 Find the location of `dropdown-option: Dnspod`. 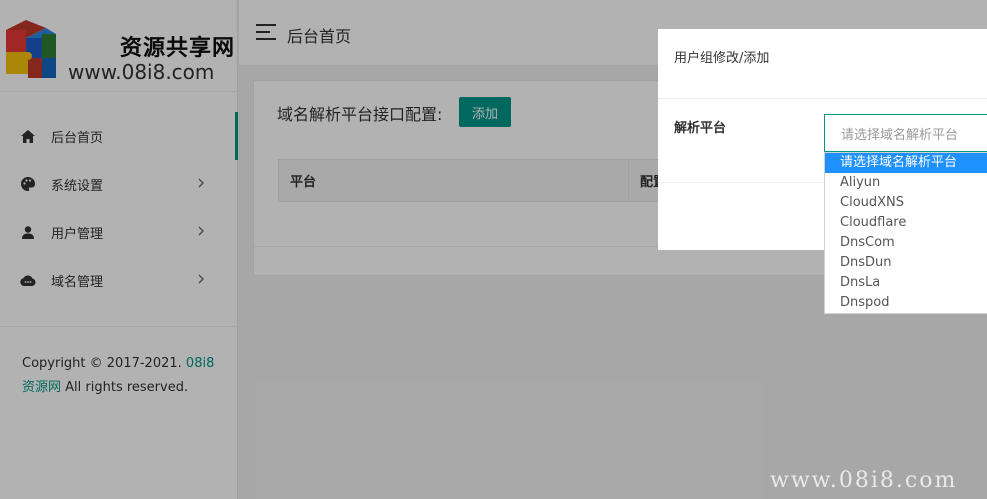

dropdown-option: Dnspod is located at coordinates (906, 303).